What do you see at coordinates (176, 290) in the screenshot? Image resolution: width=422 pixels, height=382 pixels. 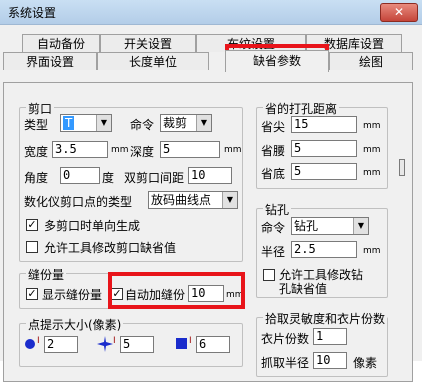 I see `seam-highlight-box` at bounding box center [176, 290].